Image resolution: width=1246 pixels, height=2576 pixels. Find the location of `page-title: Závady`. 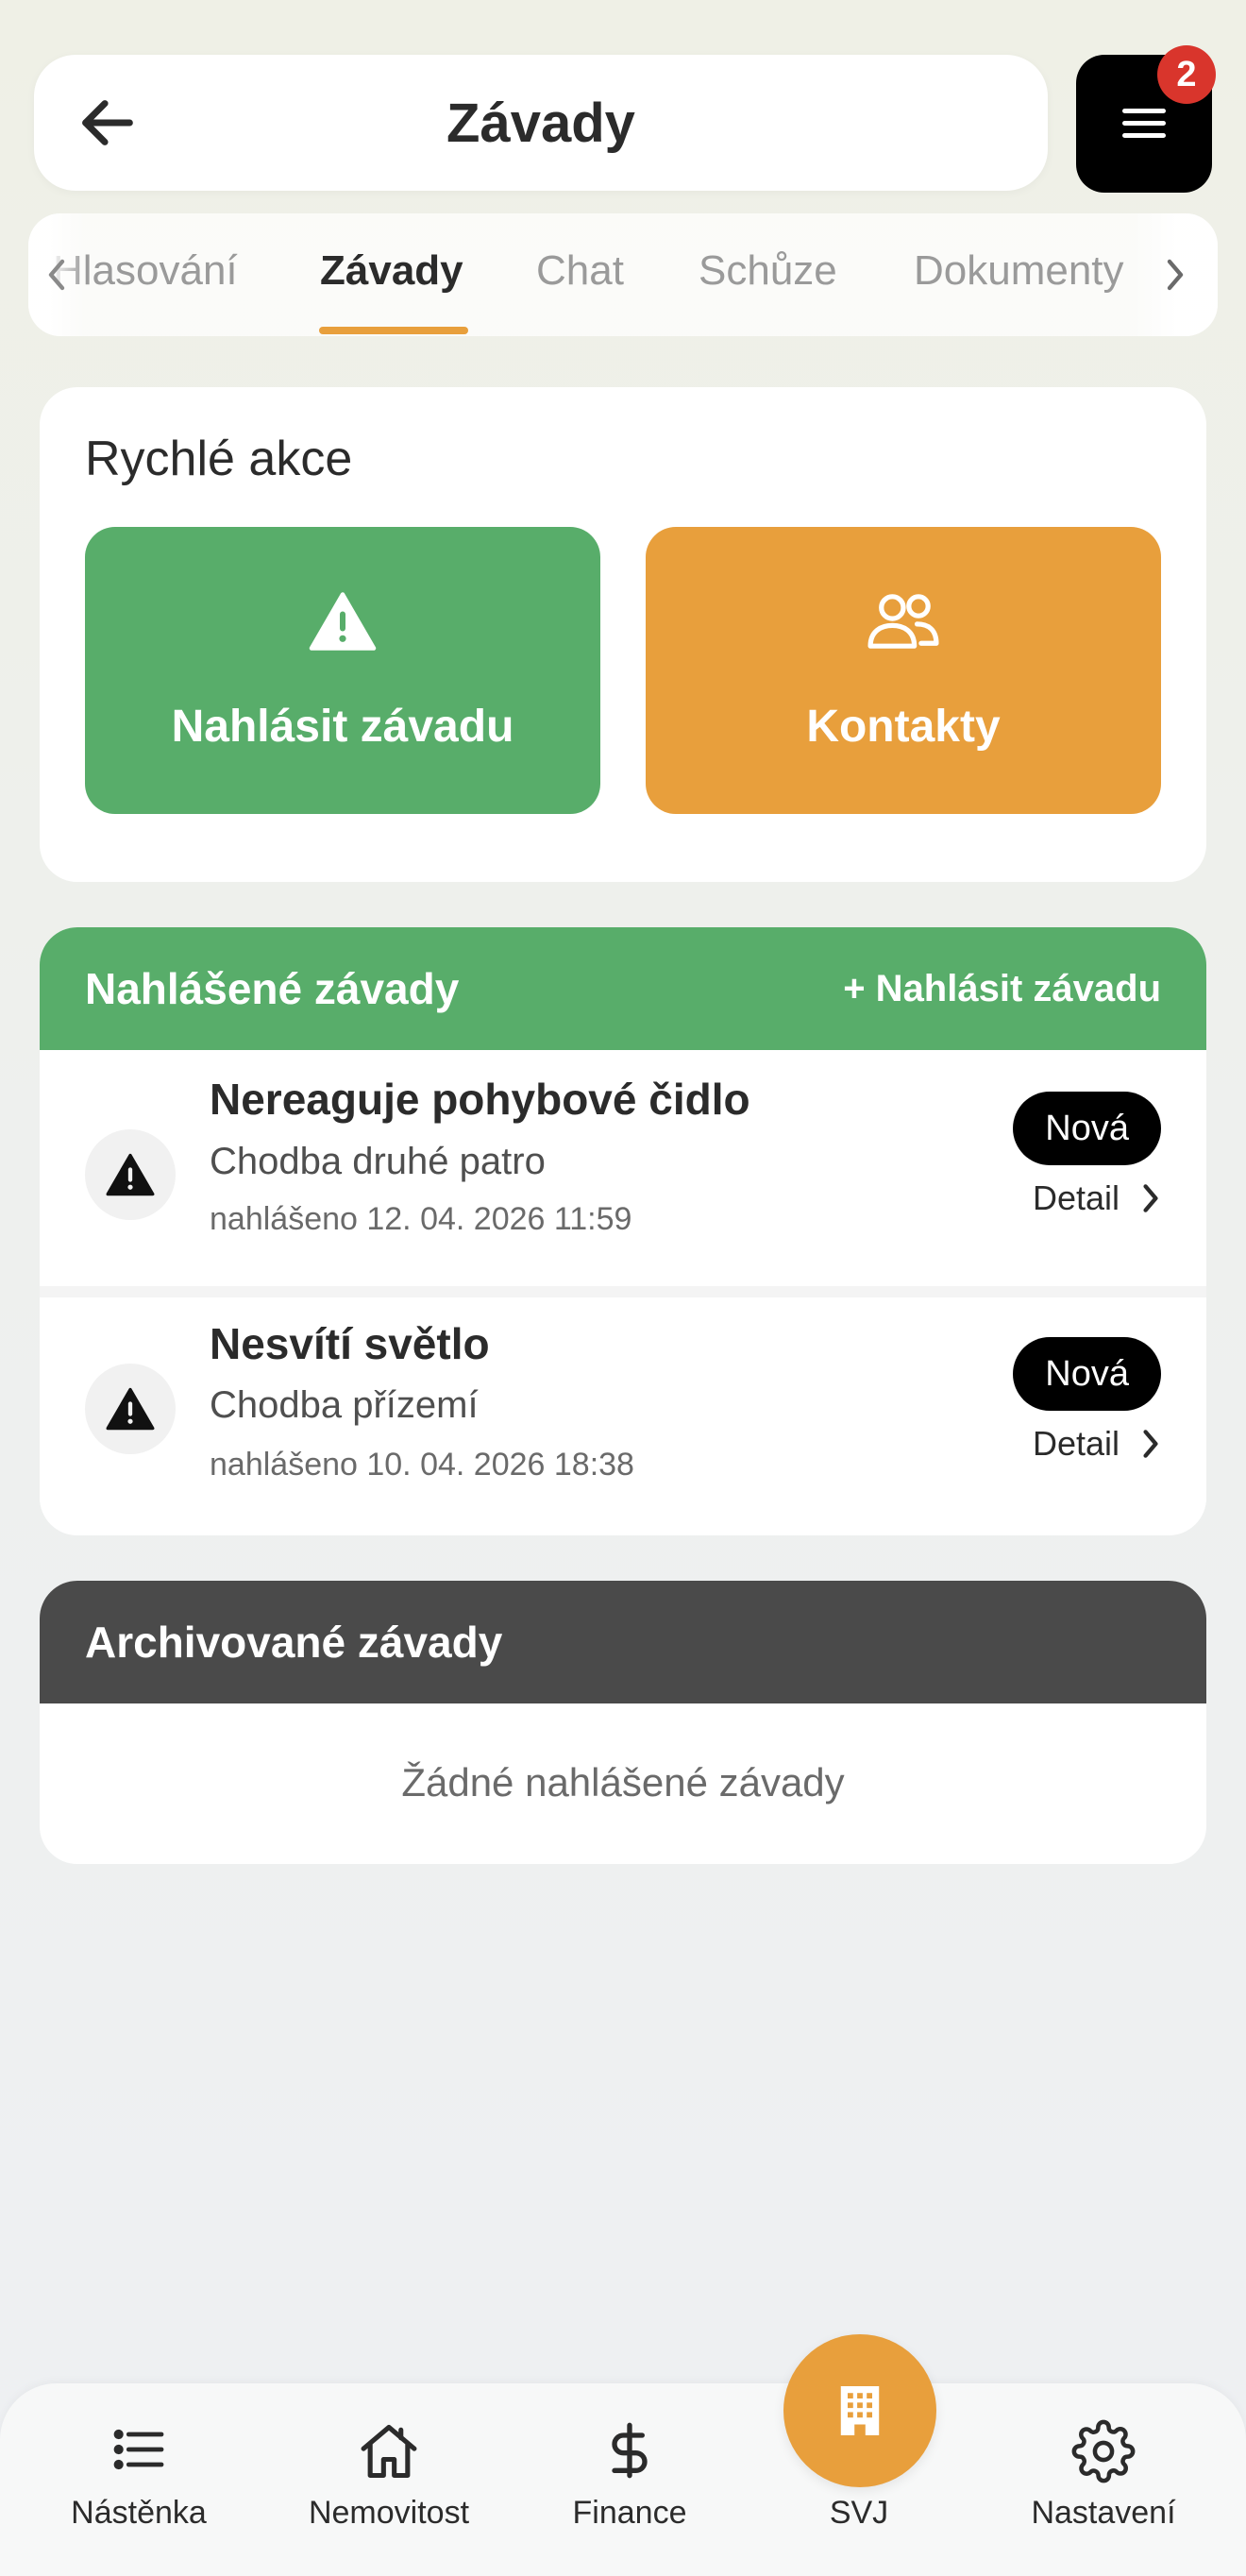

page-title: Závady is located at coordinates (540, 123).